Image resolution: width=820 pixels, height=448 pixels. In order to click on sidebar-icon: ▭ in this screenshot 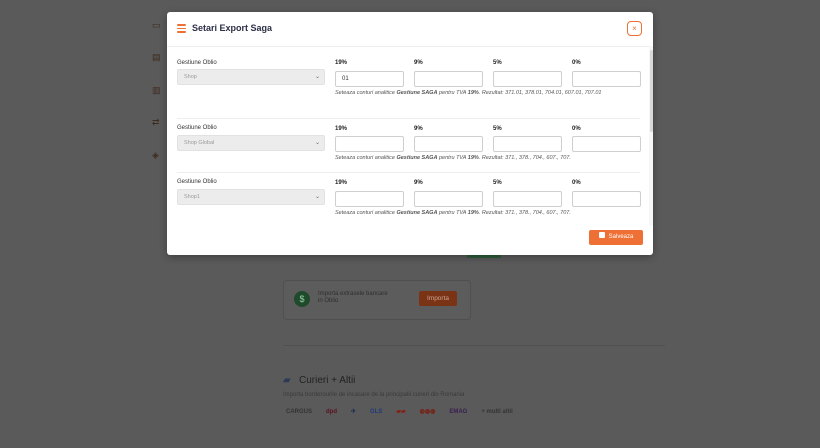, I will do `click(156, 25)`.